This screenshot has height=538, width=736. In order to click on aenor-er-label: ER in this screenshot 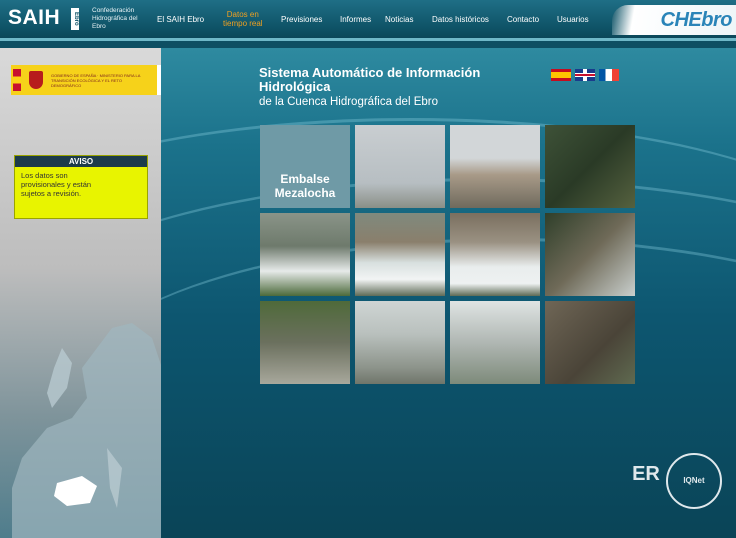, I will do `click(646, 474)`.